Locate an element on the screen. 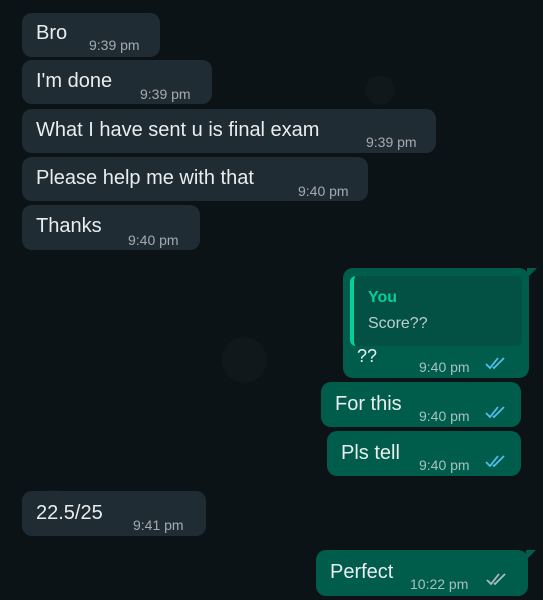 Image resolution: width=543 pixels, height=600 pixels. delivered-ticks-icon is located at coordinates (496, 579).